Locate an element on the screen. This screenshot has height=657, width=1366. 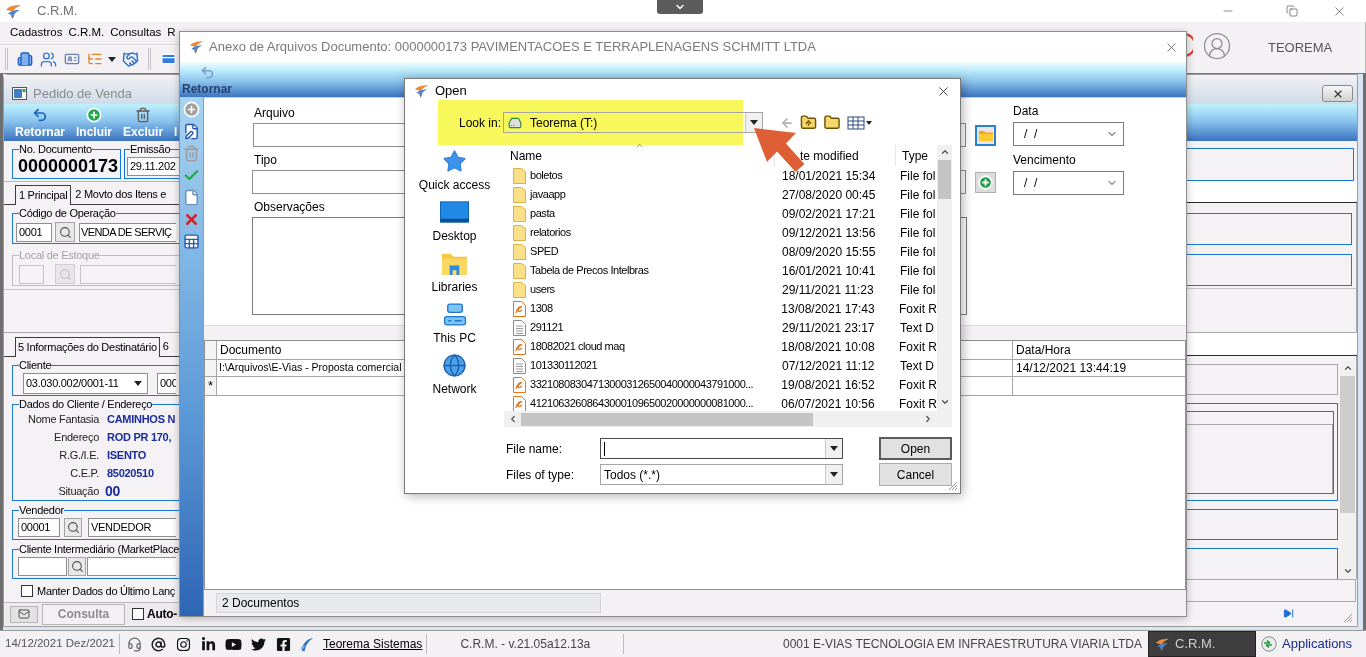
menu-item: C.R.M. is located at coordinates (86, 33).